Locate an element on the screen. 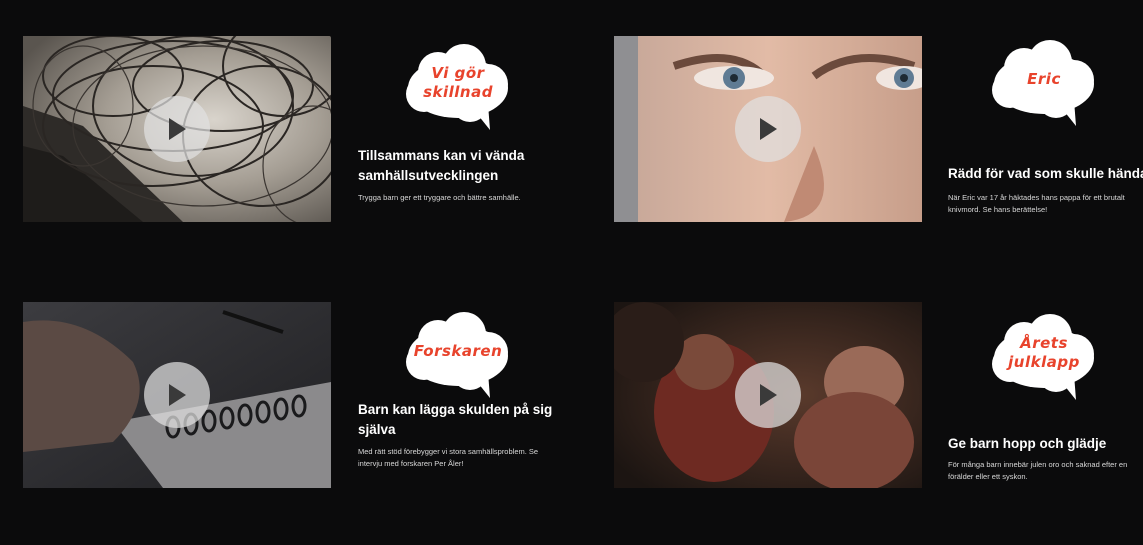 This screenshot has height=545, width=1143. video-thumbnail-boy-face is located at coordinates (768, 129).